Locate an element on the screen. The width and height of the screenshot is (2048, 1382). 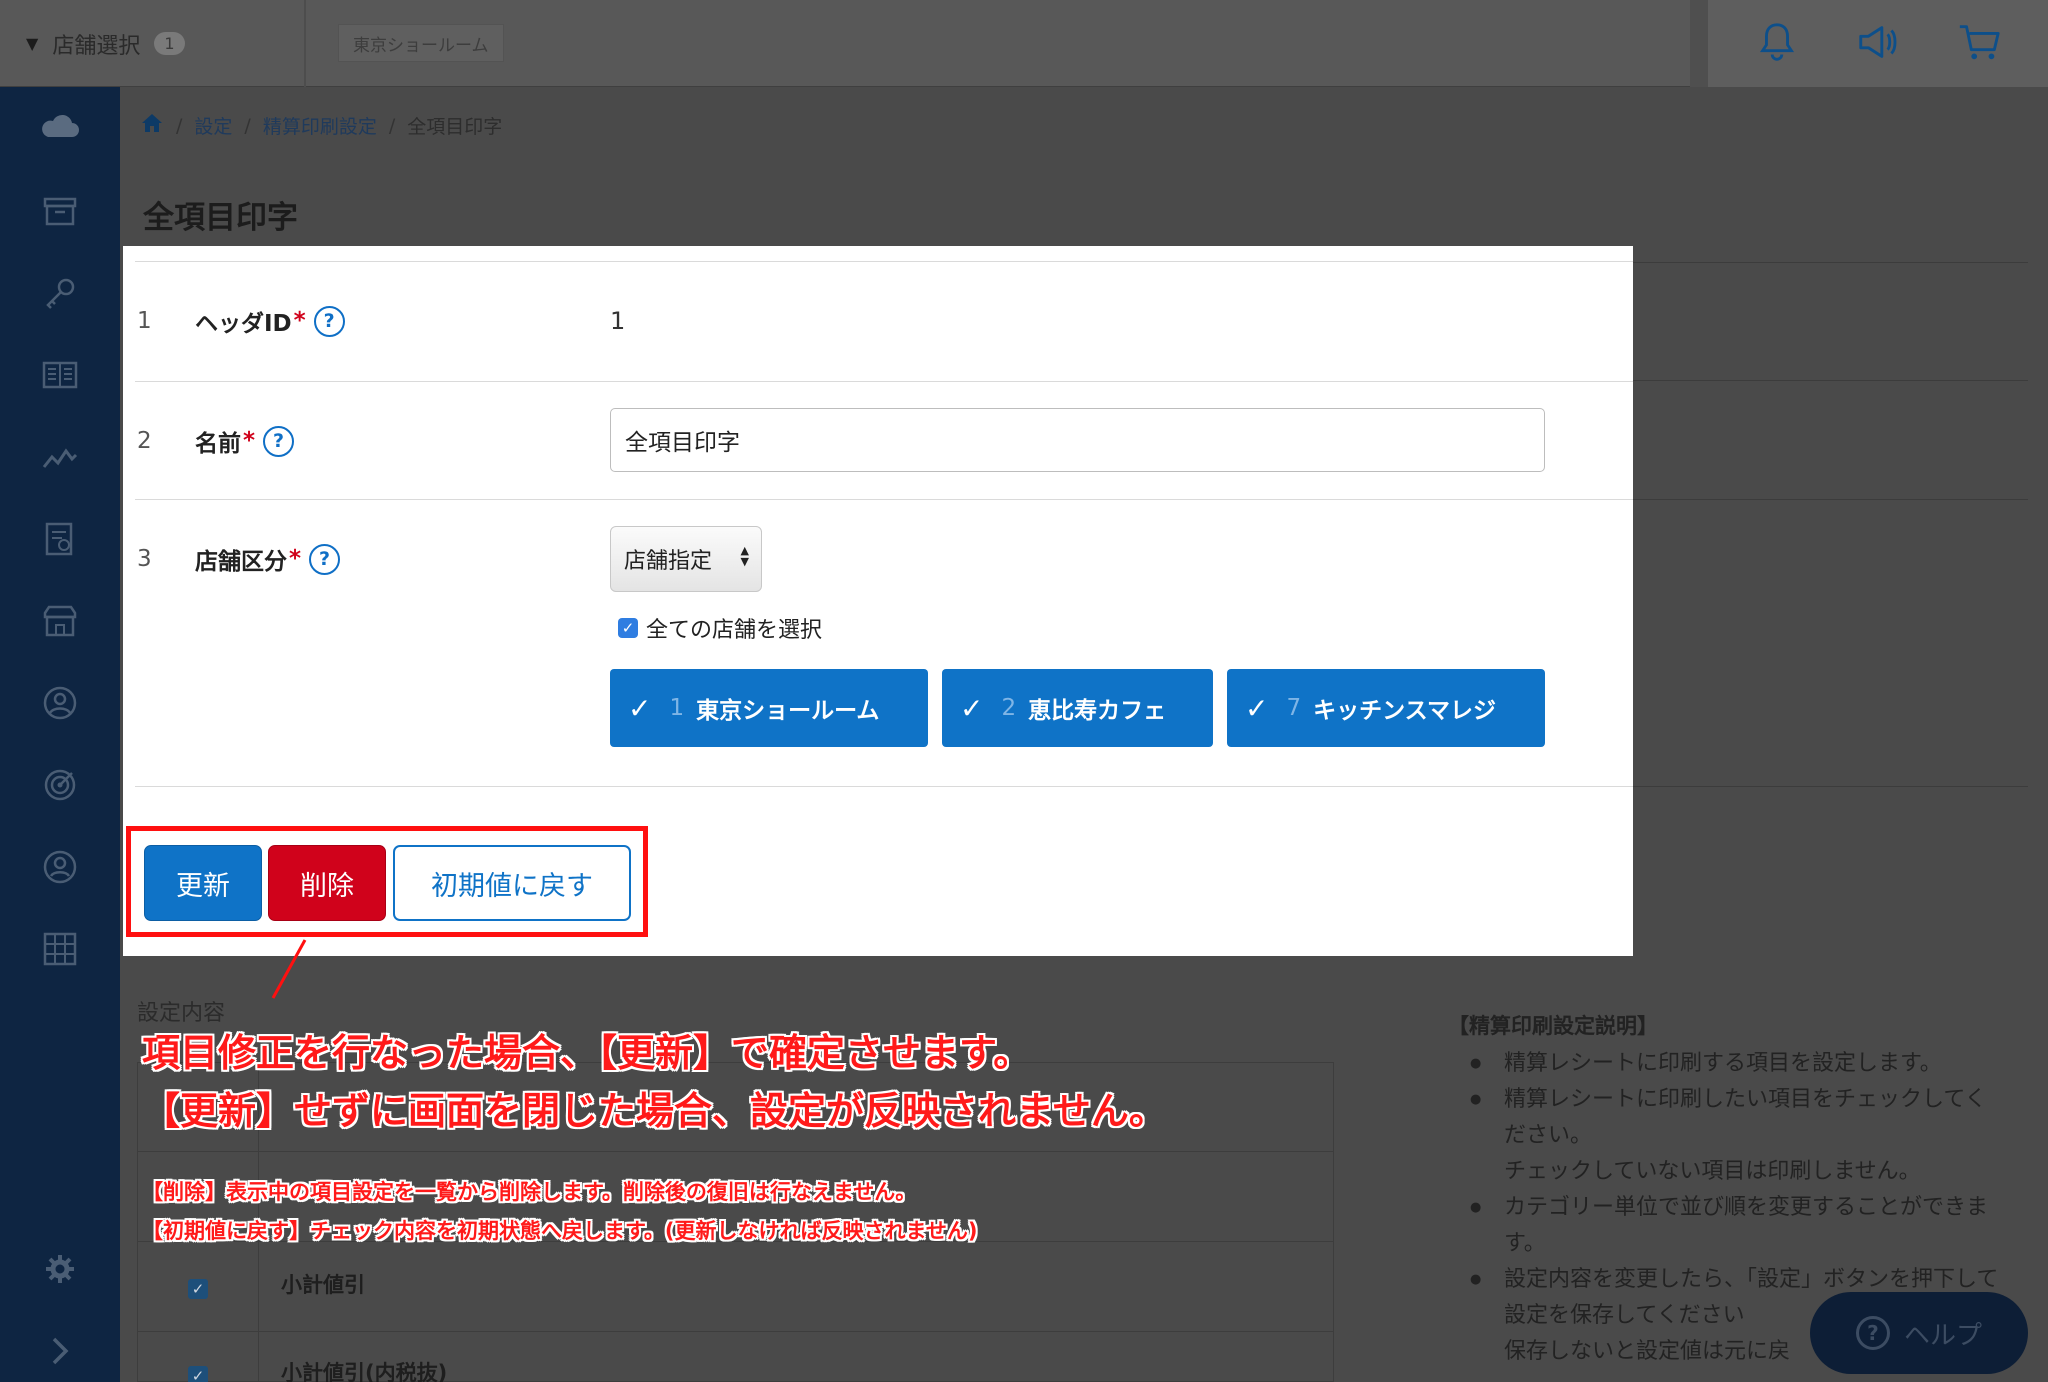
store-icon is located at coordinates (60, 621).